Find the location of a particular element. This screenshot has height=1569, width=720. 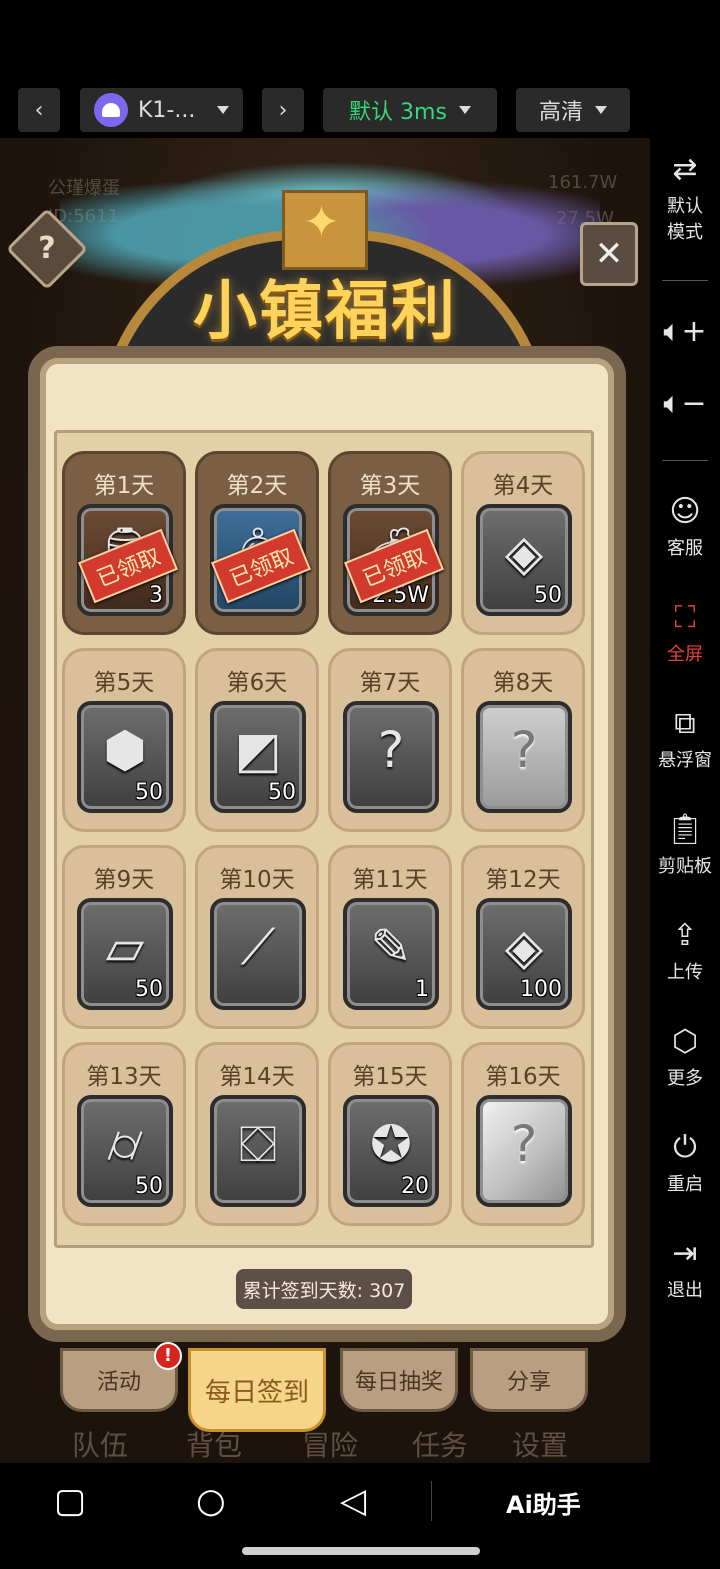

exit-label: 退出 is located at coordinates (685, 1290).